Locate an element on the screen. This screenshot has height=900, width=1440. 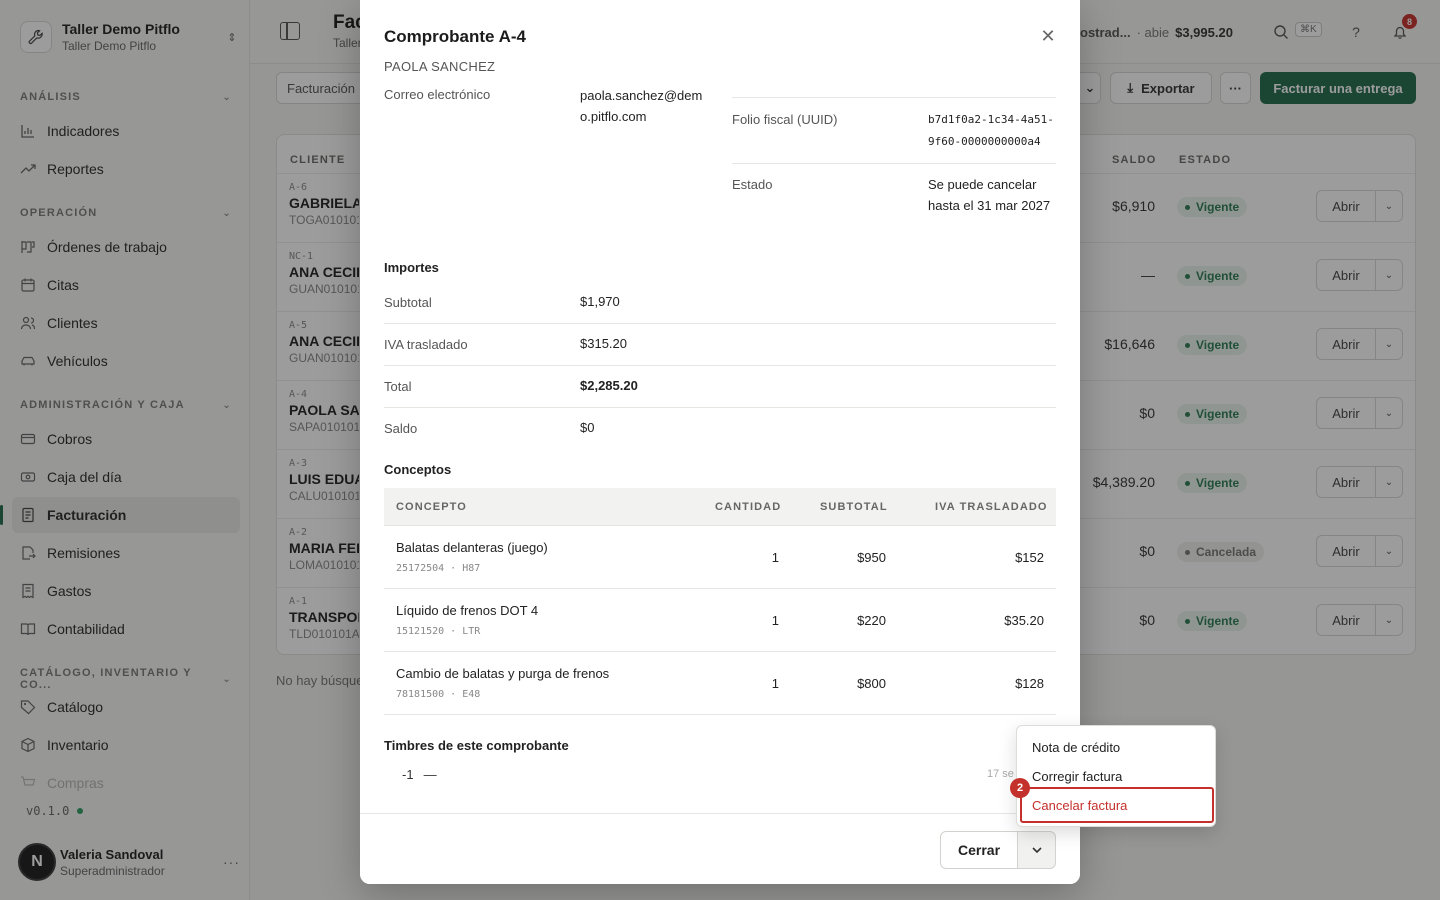
modal-title: Comprobante A-4 is located at coordinates (455, 36).